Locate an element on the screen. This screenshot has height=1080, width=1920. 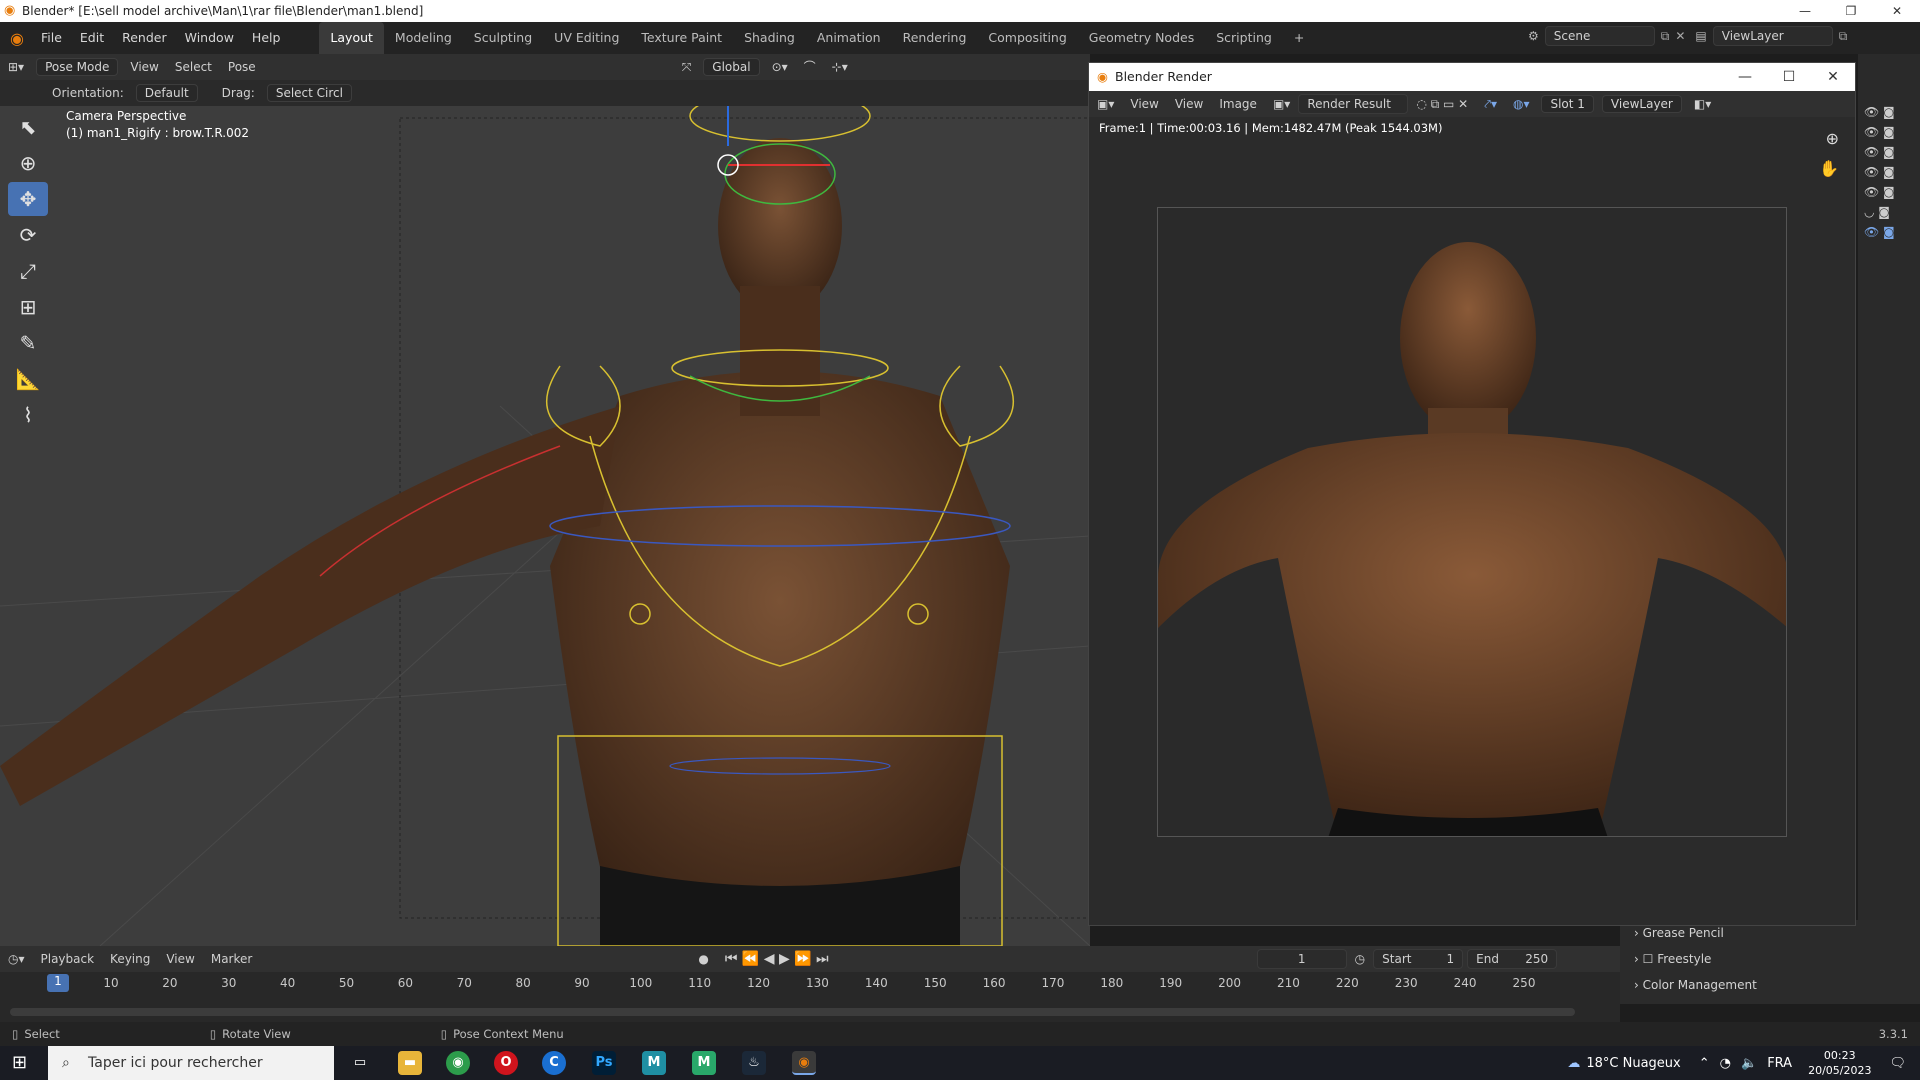
timeline-editor-icon: ◷▾ is located at coordinates (16, 959).